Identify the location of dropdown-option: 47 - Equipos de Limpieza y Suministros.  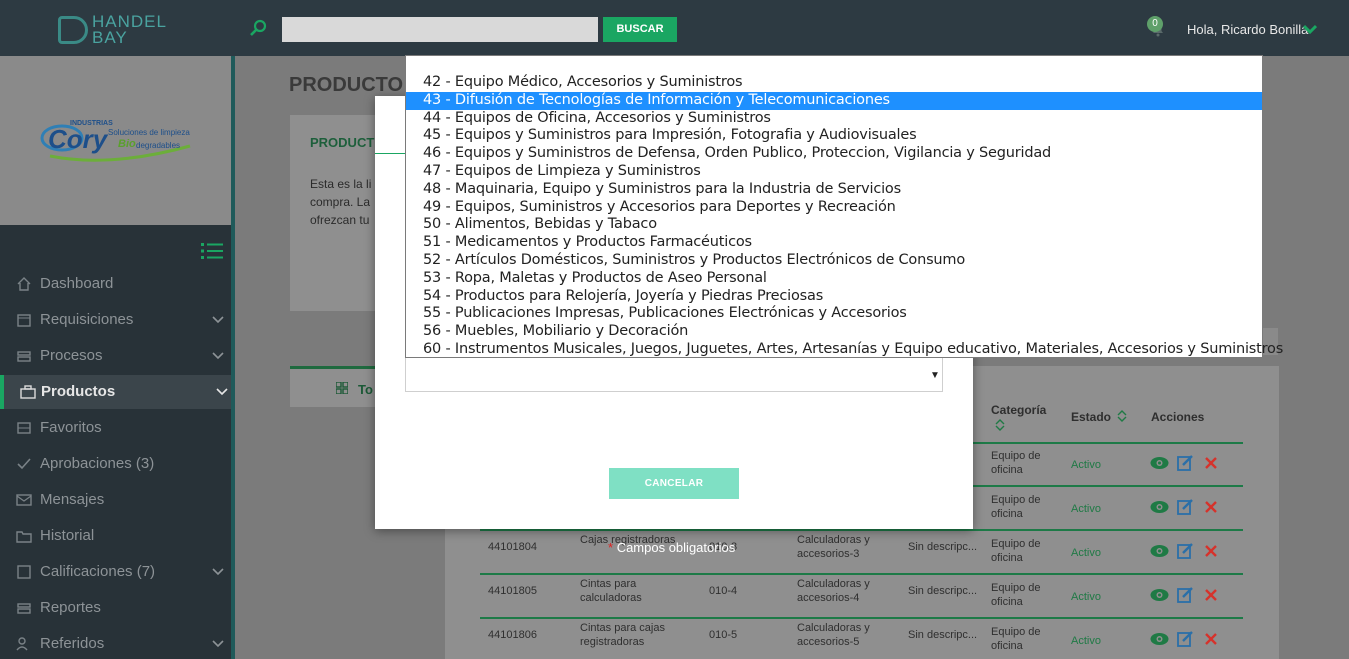
(834, 172).